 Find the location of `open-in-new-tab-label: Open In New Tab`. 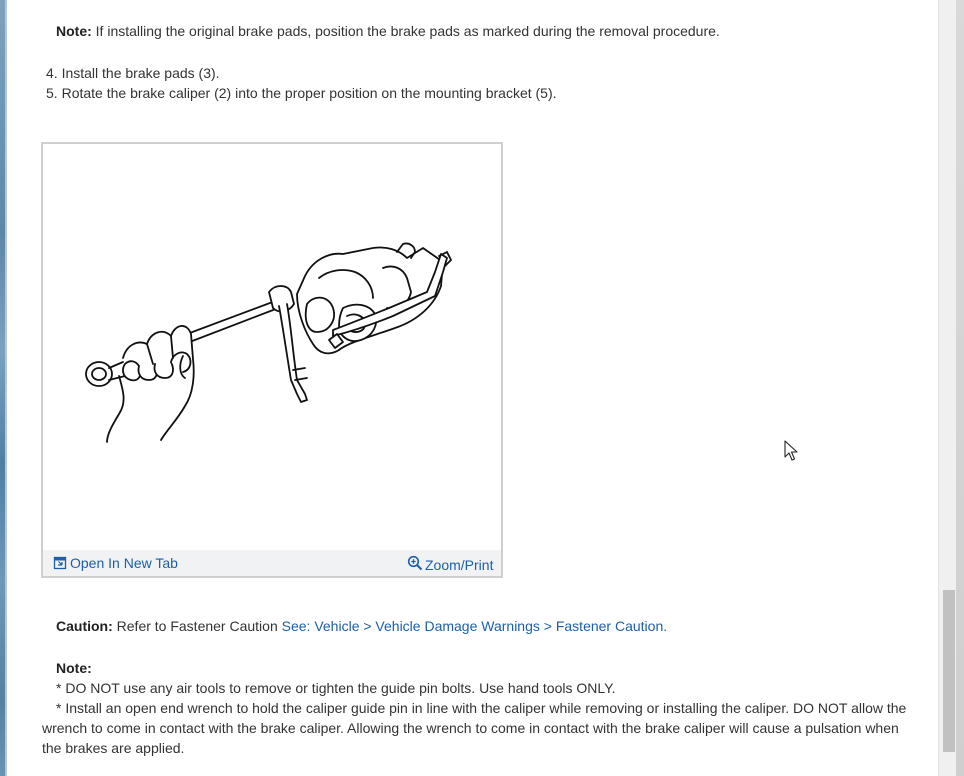

open-in-new-tab-label: Open In New Tab is located at coordinates (124, 563).